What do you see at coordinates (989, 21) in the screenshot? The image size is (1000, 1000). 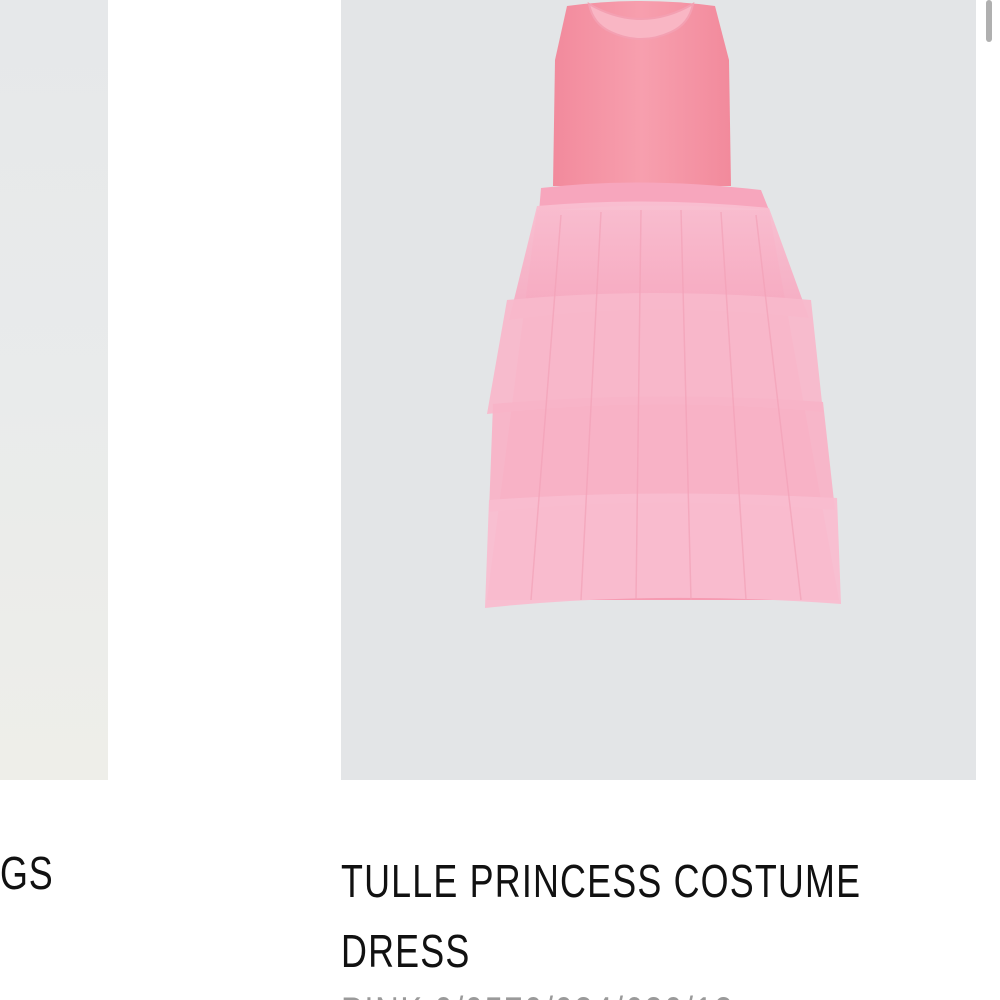 I see `scrollbar` at bounding box center [989, 21].